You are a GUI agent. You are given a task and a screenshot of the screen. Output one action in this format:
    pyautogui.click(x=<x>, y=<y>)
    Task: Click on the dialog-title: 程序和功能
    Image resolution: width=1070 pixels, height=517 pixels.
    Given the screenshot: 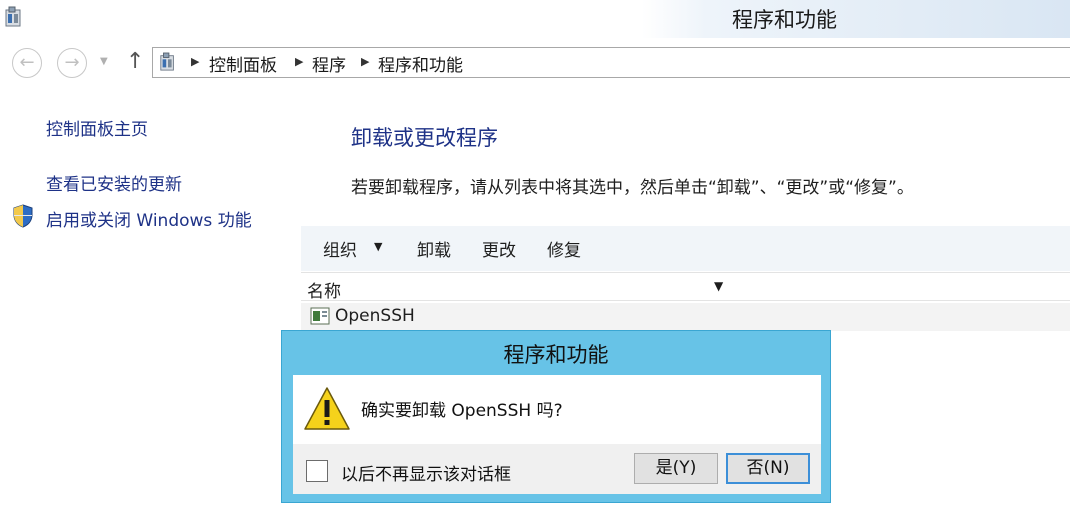 What is the action you would take?
    pyautogui.click(x=556, y=354)
    